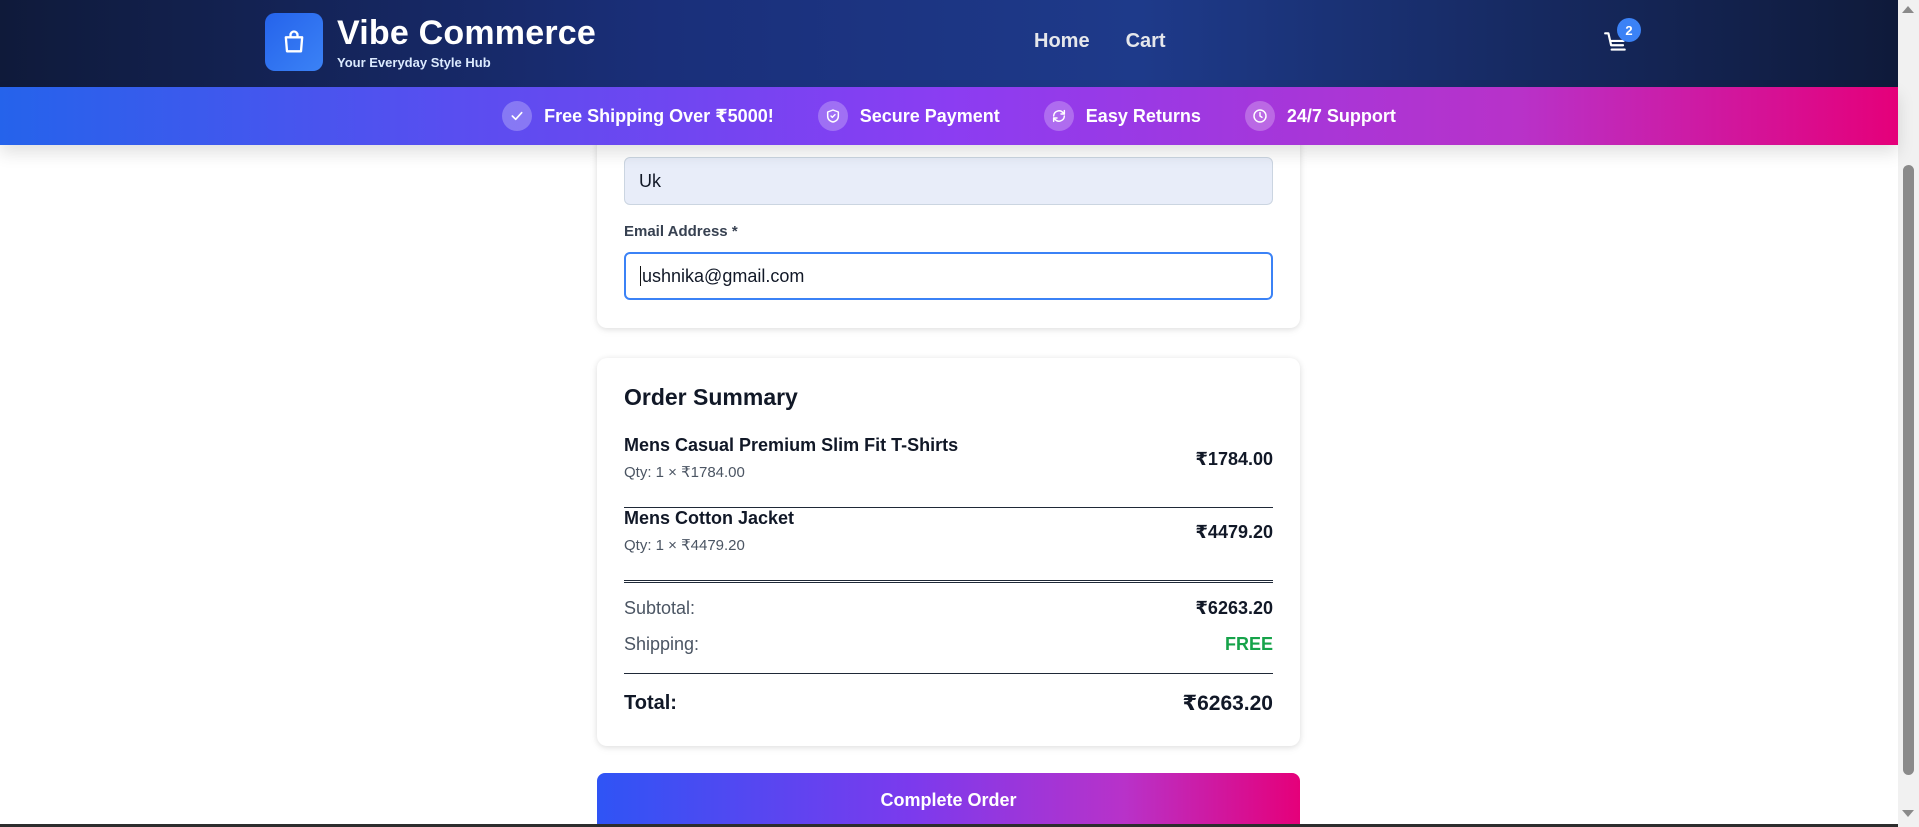 This screenshot has width=1919, height=827. Describe the element at coordinates (948, 181) in the screenshot. I see `name-field: Uk` at that location.